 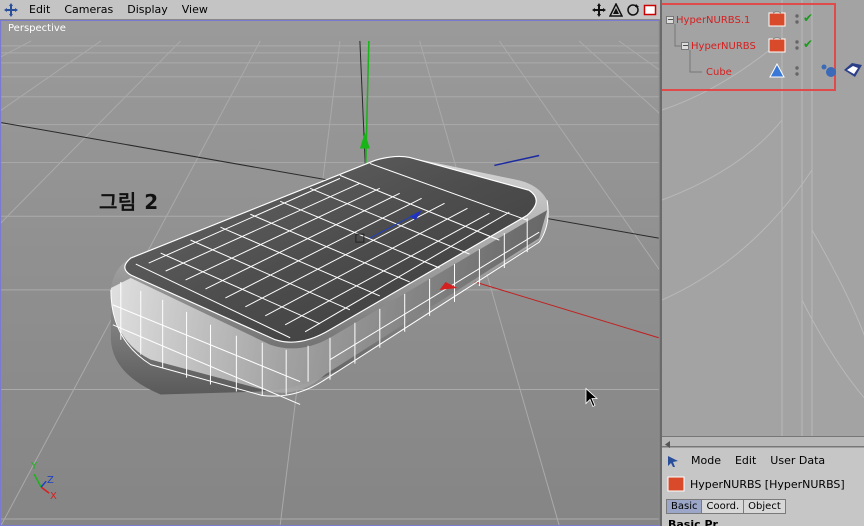 I want to click on tab-object: Object, so click(x=764, y=506).